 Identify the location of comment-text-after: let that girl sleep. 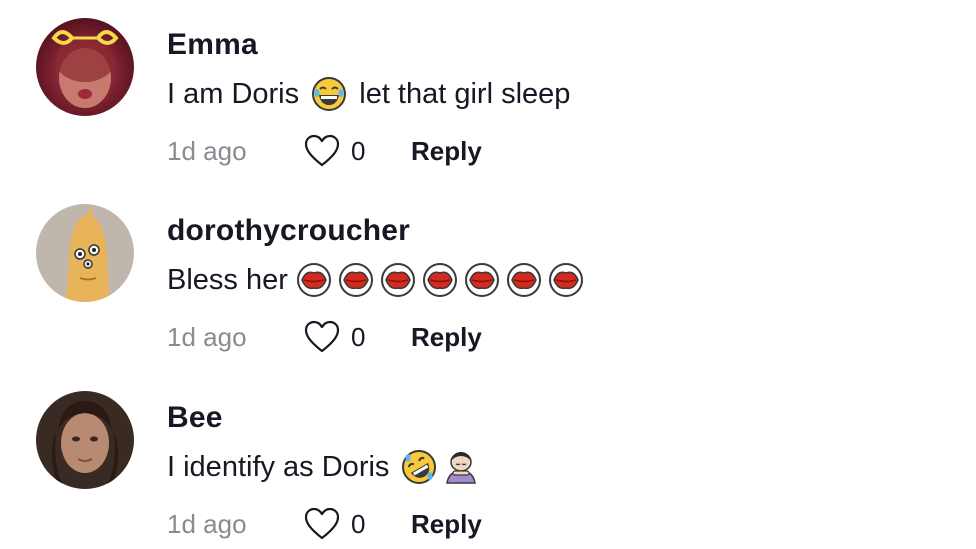
(461, 93).